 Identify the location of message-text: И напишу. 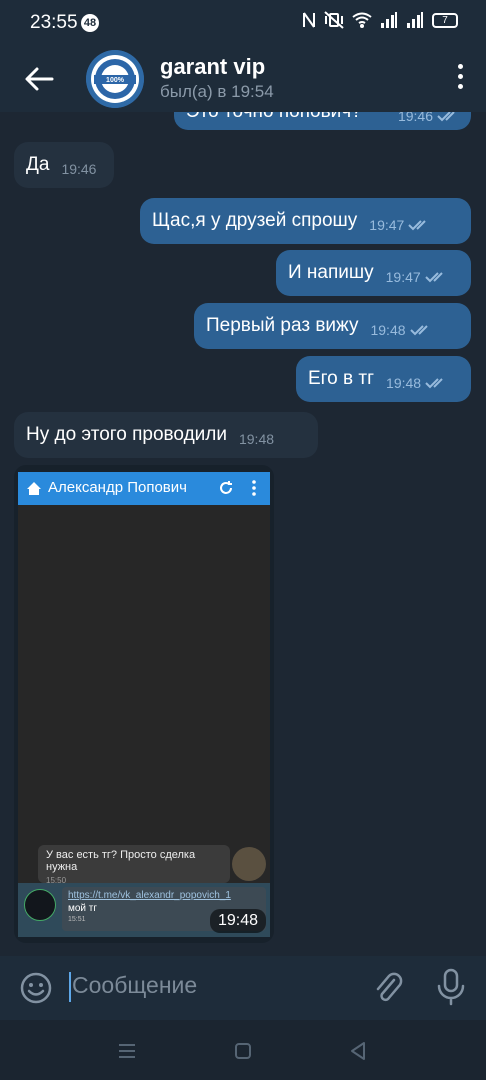
(331, 272).